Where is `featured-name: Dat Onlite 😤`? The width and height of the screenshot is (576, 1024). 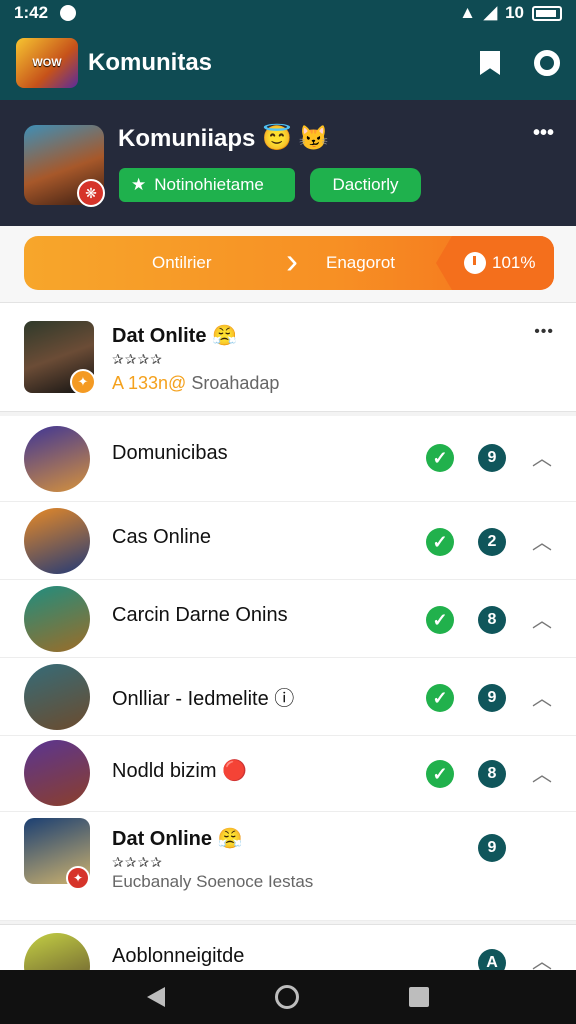
featured-name: Dat Onlite 😤 is located at coordinates (174, 336).